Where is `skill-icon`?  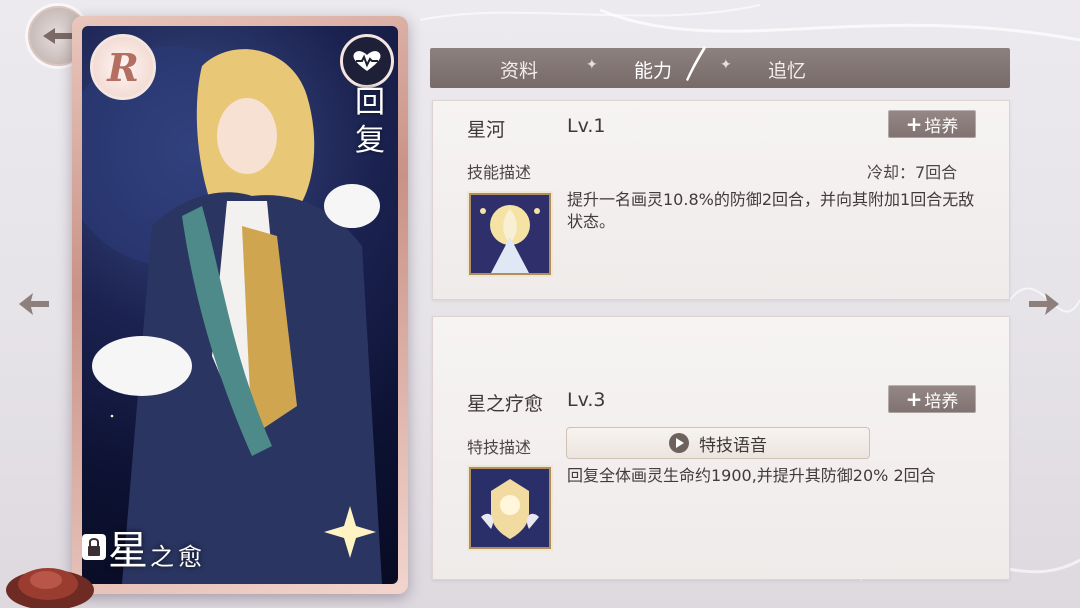
skill-icon is located at coordinates (510, 234).